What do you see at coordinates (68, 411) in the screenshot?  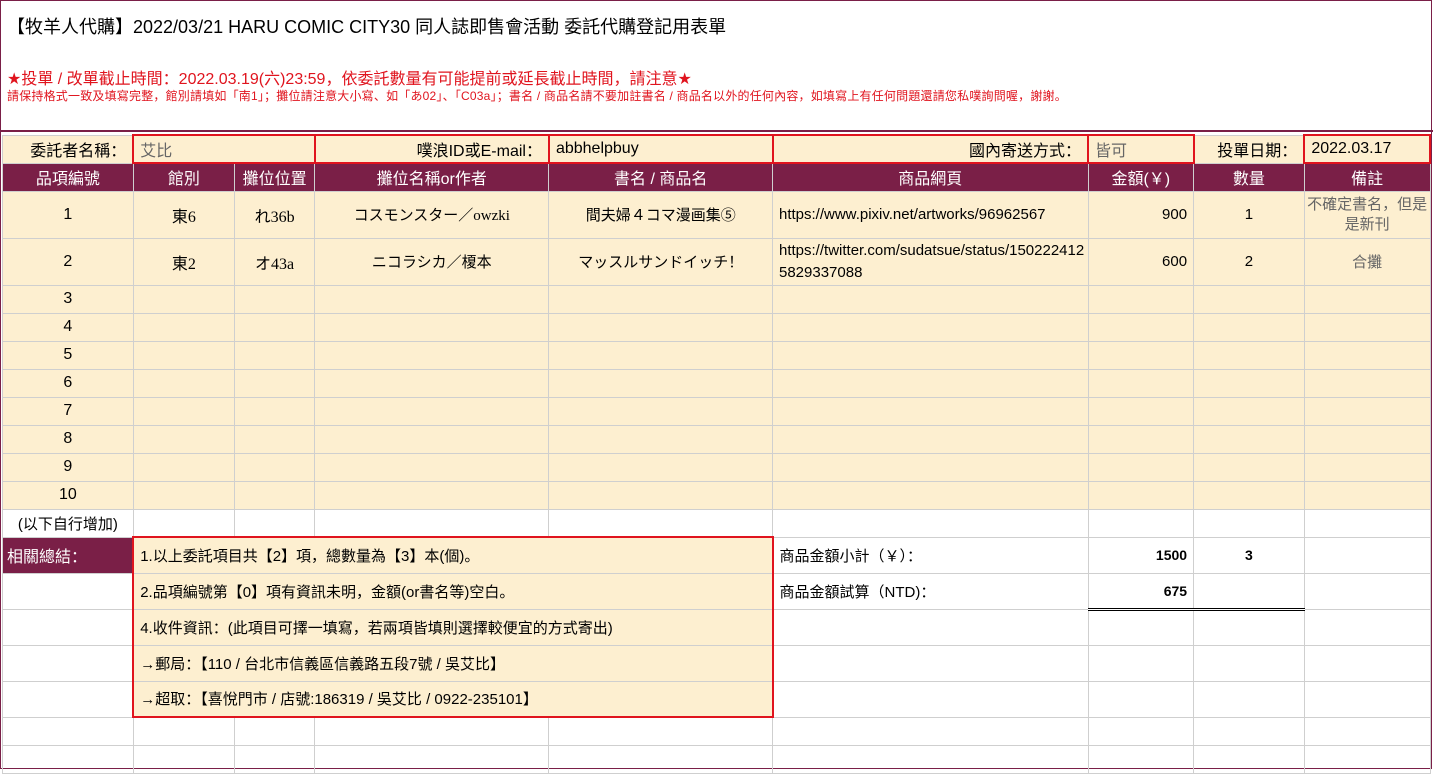 I see `item-no-cell: 7` at bounding box center [68, 411].